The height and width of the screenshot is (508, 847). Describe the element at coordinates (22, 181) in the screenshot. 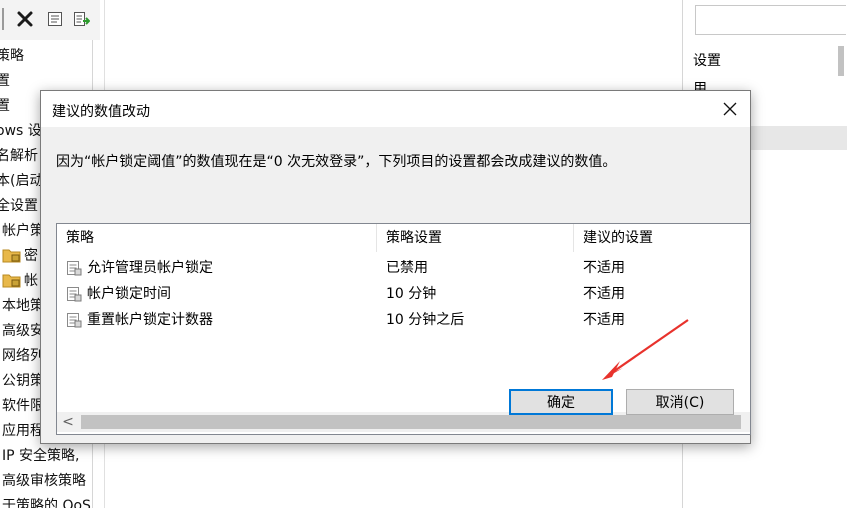

I see `tree-item-label: 本(启动` at that location.